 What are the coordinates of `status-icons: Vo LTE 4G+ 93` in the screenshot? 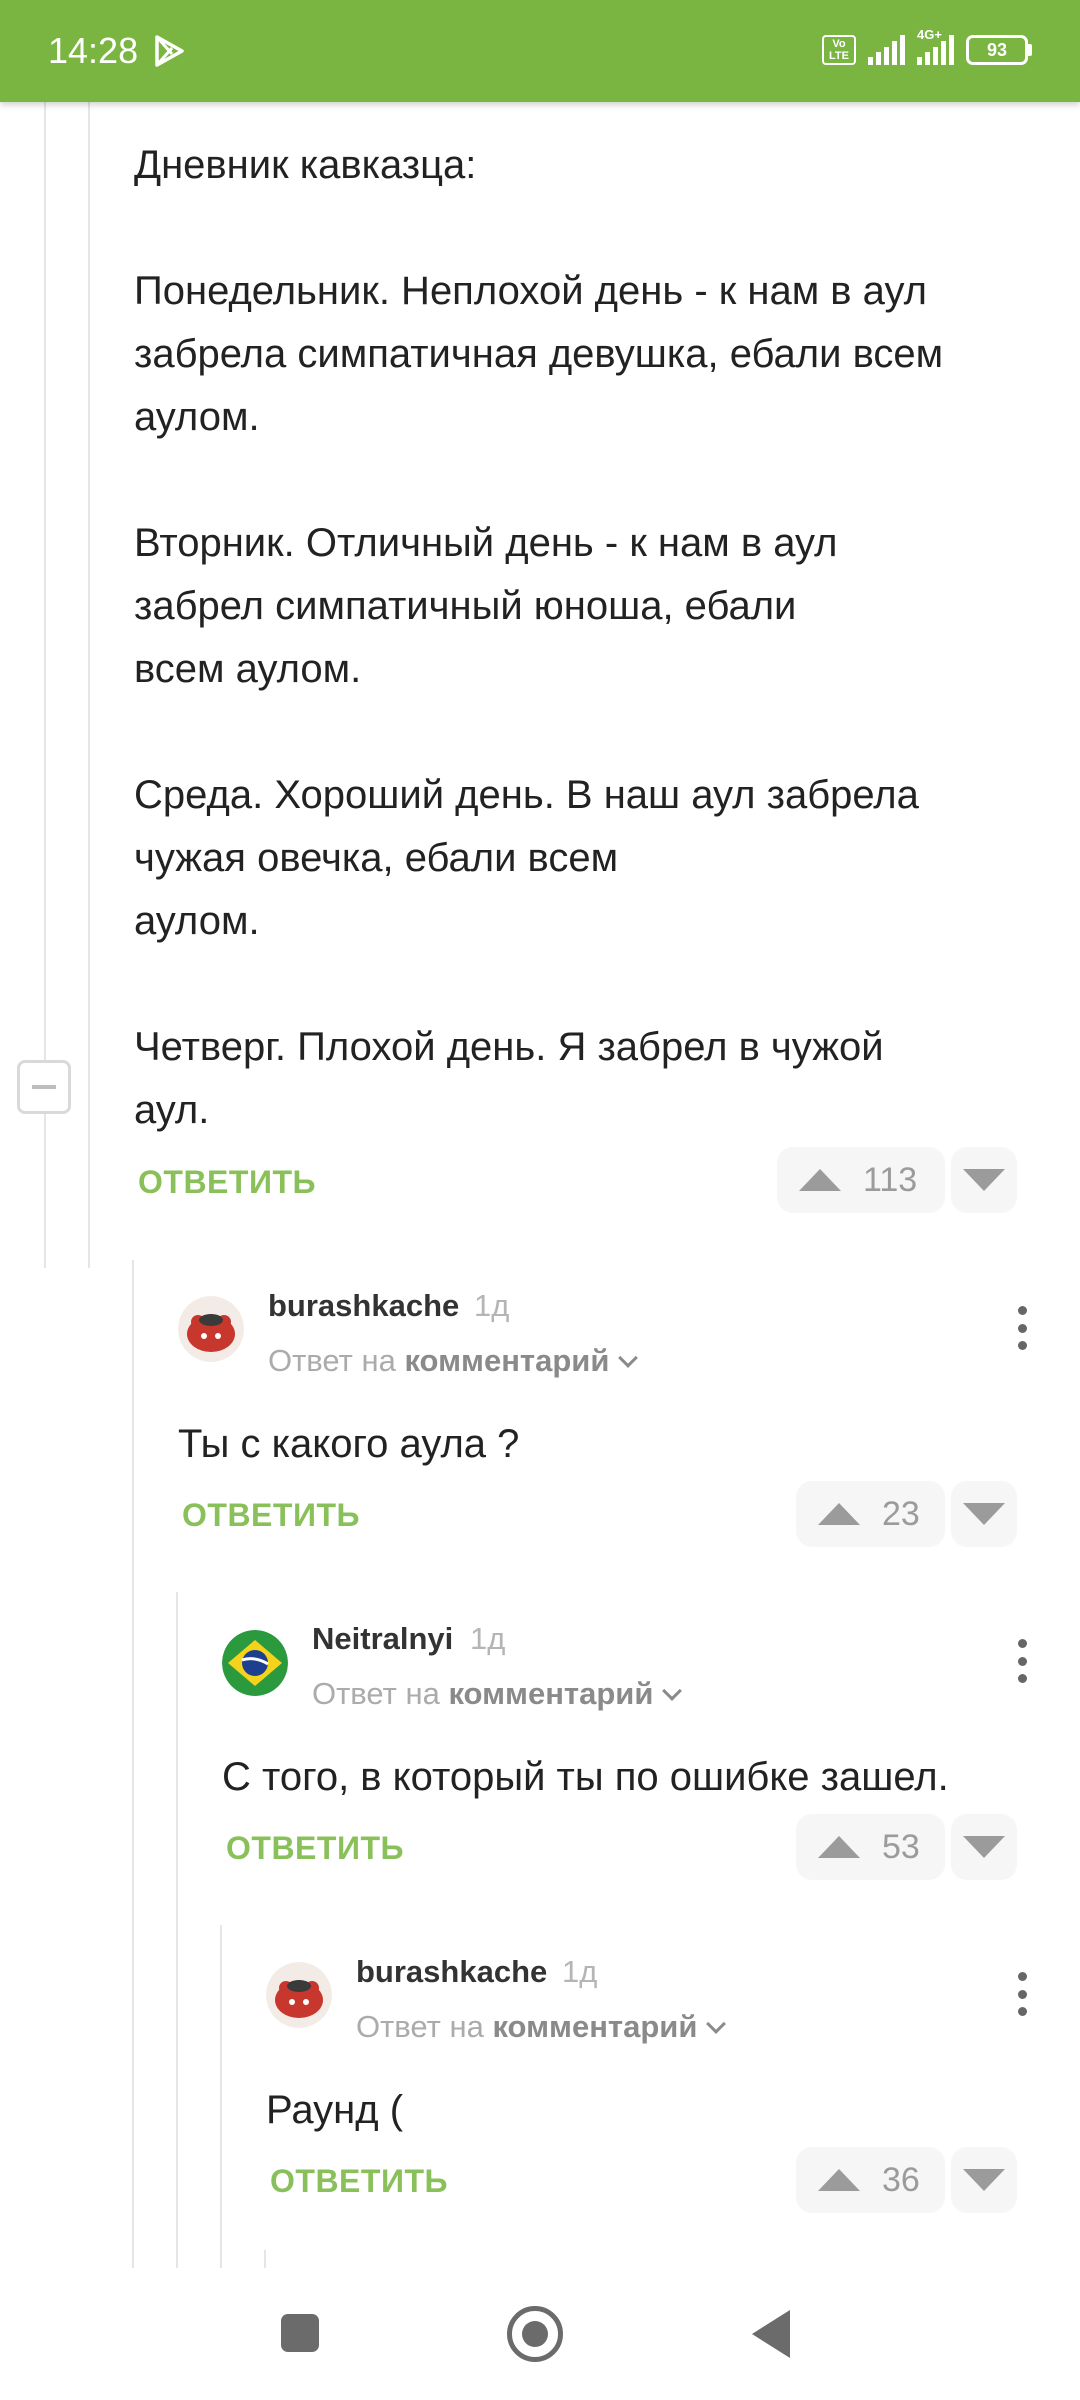 It's located at (927, 48).